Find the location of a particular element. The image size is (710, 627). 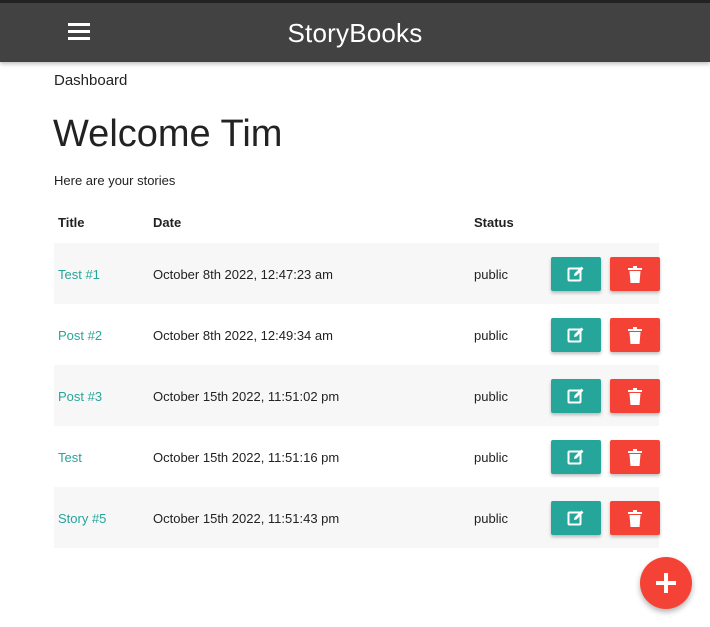

header-status: Status is located at coordinates (494, 222).